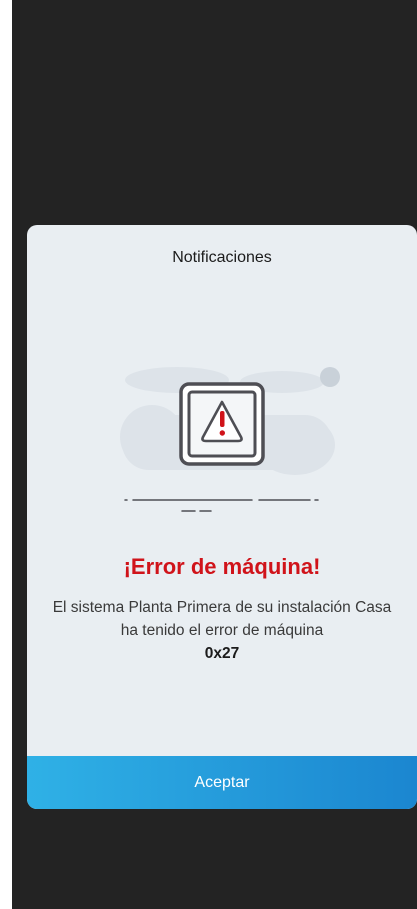 The width and height of the screenshot is (417, 909). I want to click on error-code: 0x27, so click(222, 653).